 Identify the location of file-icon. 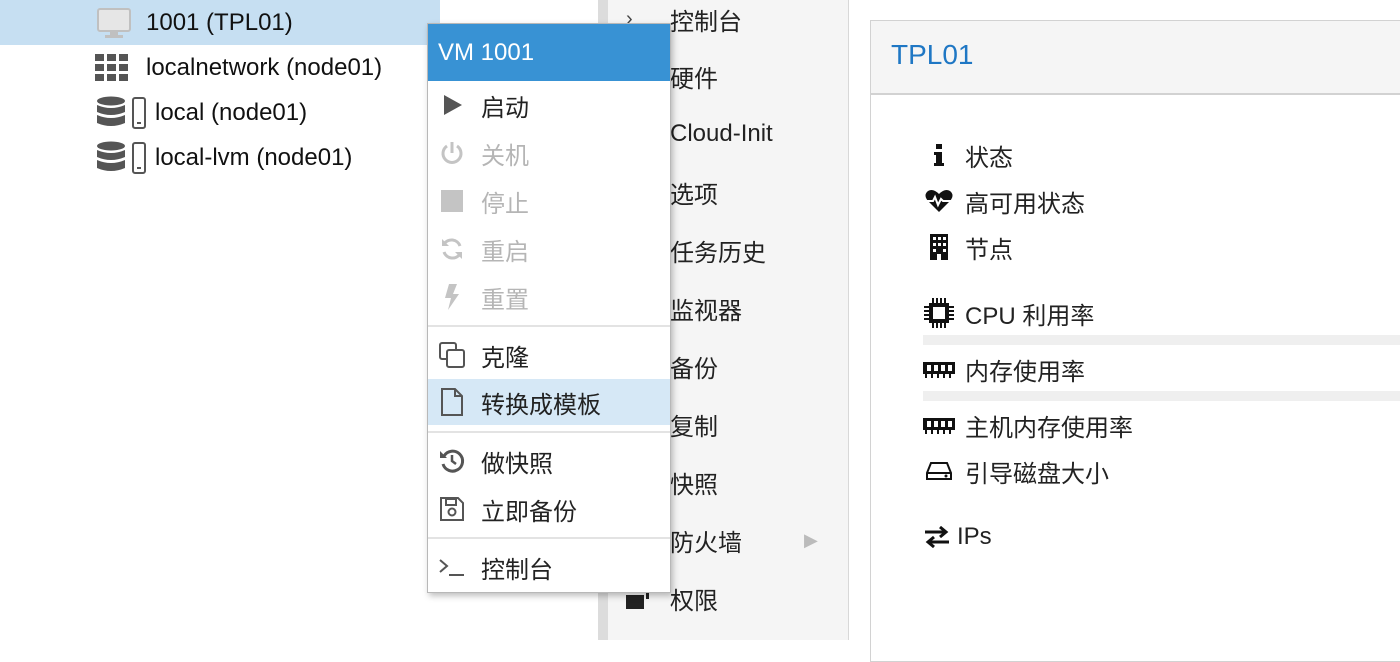
(452, 402).